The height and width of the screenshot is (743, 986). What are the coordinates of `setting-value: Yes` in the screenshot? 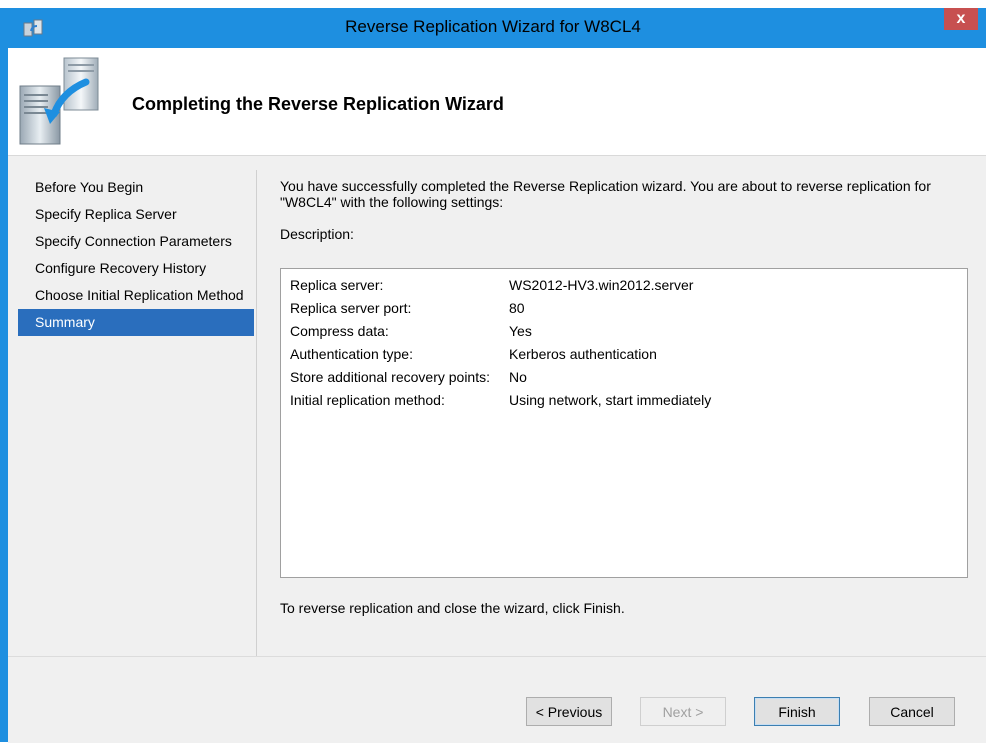 It's located at (520, 331).